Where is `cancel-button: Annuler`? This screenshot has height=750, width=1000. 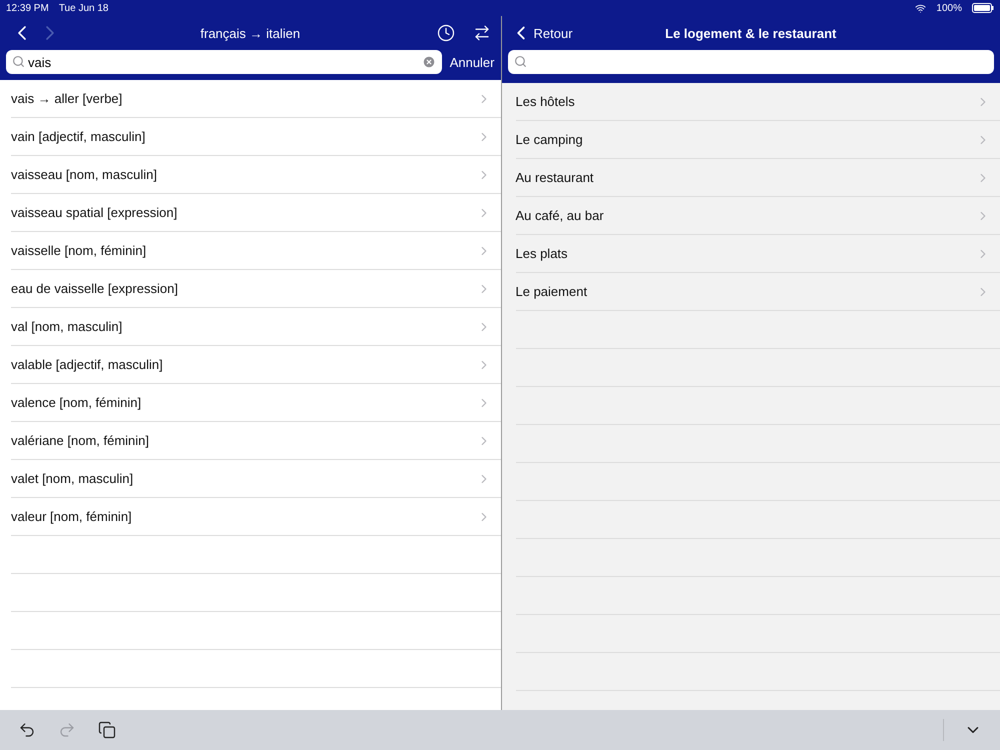 cancel-button: Annuler is located at coordinates (472, 62).